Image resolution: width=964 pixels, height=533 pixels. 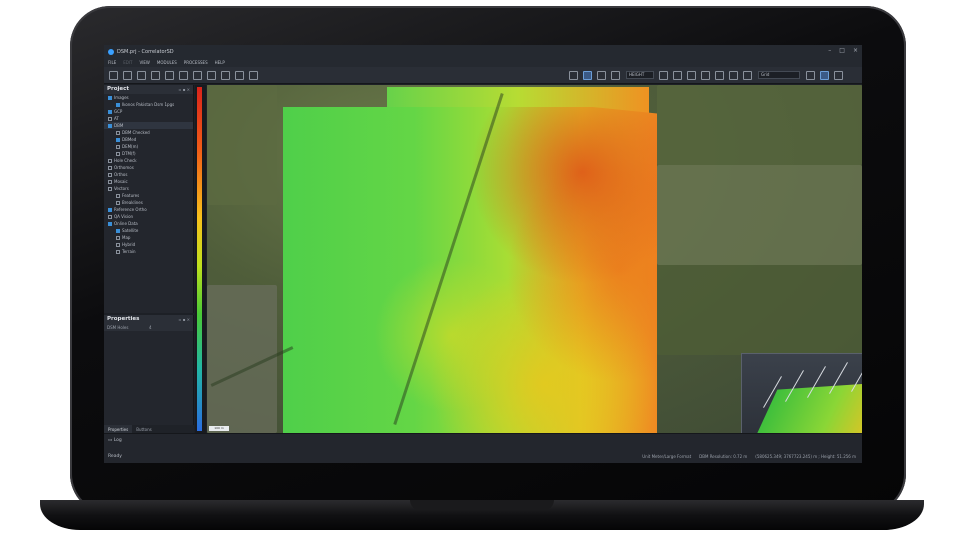 What do you see at coordinates (640, 75) in the screenshot?
I see `layer-select: HEIGHT` at bounding box center [640, 75].